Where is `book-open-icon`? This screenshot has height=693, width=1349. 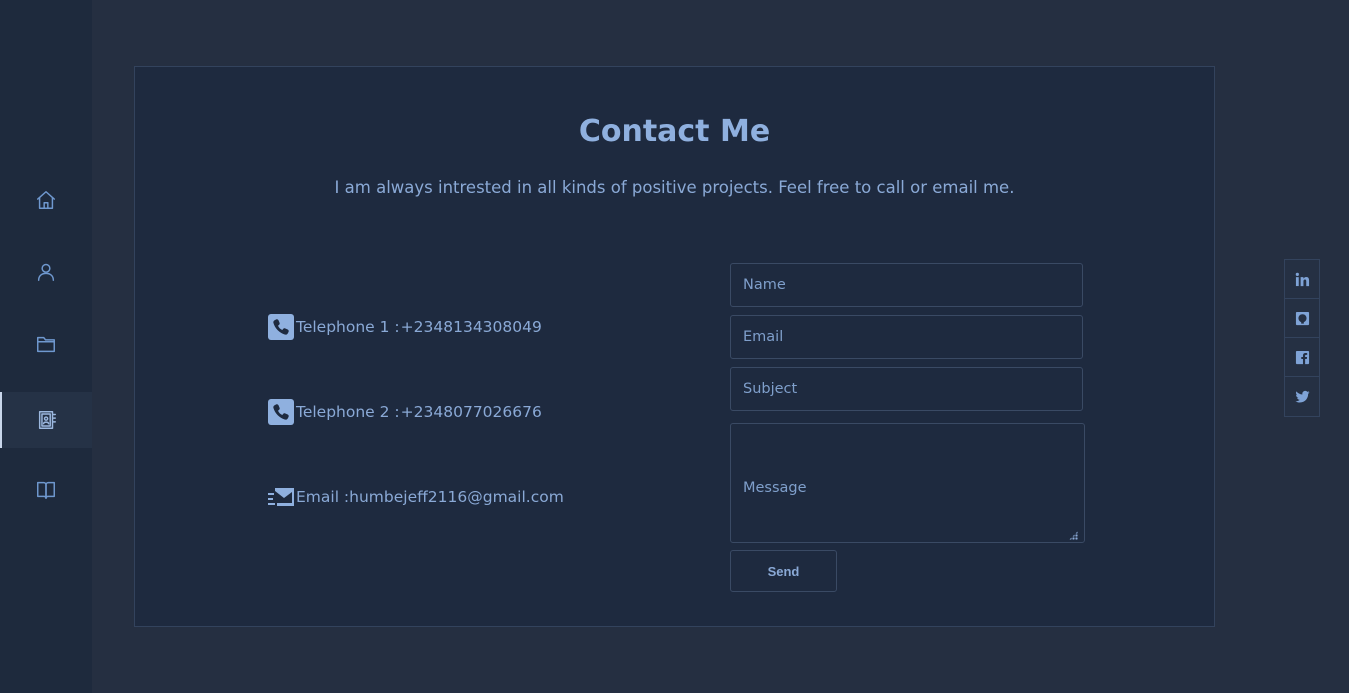
book-open-icon is located at coordinates (46, 490).